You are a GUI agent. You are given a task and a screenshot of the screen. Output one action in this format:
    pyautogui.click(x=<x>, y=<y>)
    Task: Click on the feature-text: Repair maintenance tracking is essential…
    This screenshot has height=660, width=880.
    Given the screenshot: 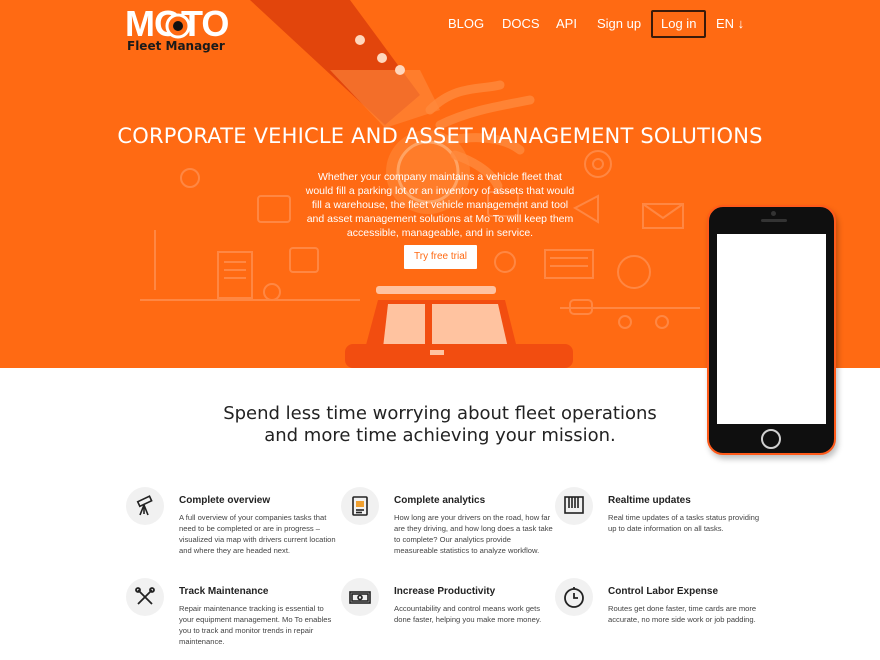 What is the action you would take?
    pyautogui.click(x=255, y=625)
    